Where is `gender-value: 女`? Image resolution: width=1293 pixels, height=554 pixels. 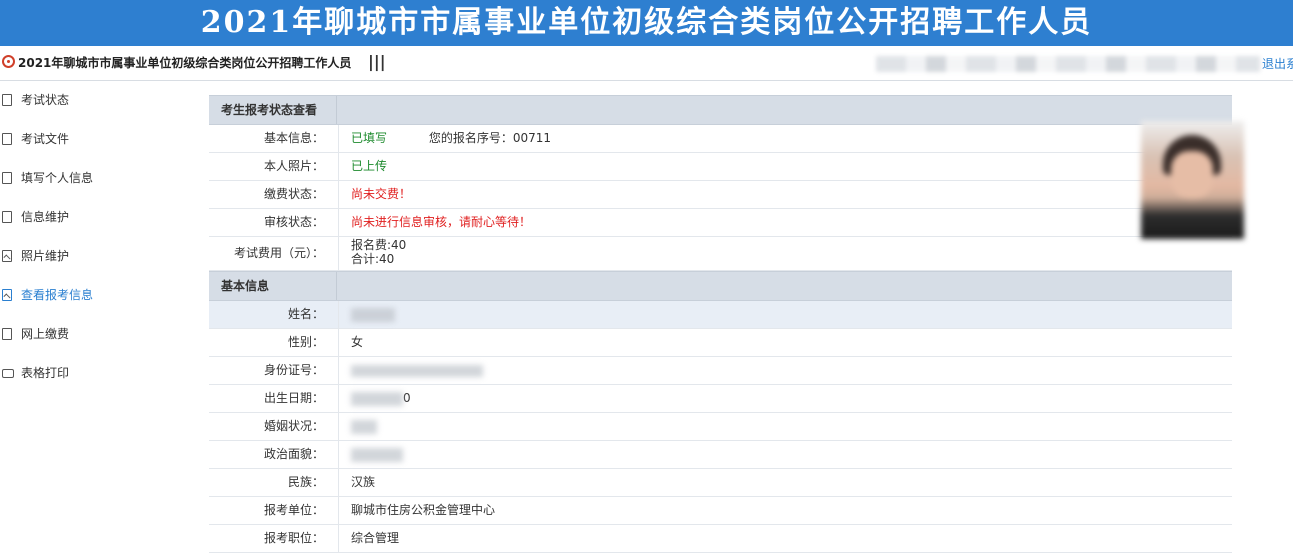
gender-value: 女 is located at coordinates (357, 342).